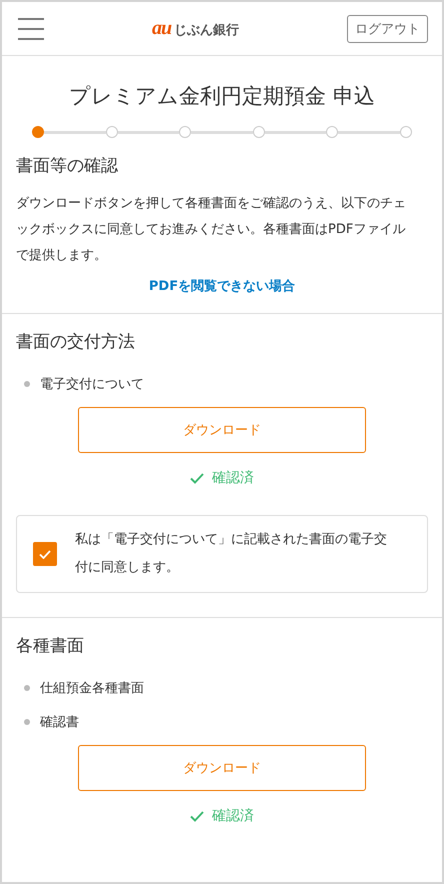 This screenshot has height=884, width=444. What do you see at coordinates (76, 342) in the screenshot?
I see `section-title: 書面の交付方法` at bounding box center [76, 342].